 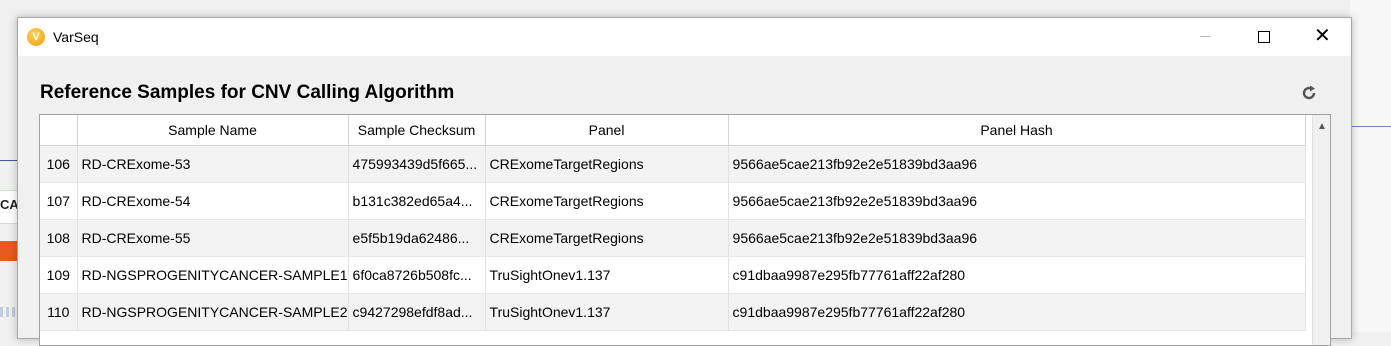 What do you see at coordinates (213, 275) in the screenshot?
I see `cell-sample-name: RD-NGSPROGENITYCANCER-SAMPLE1` at bounding box center [213, 275].